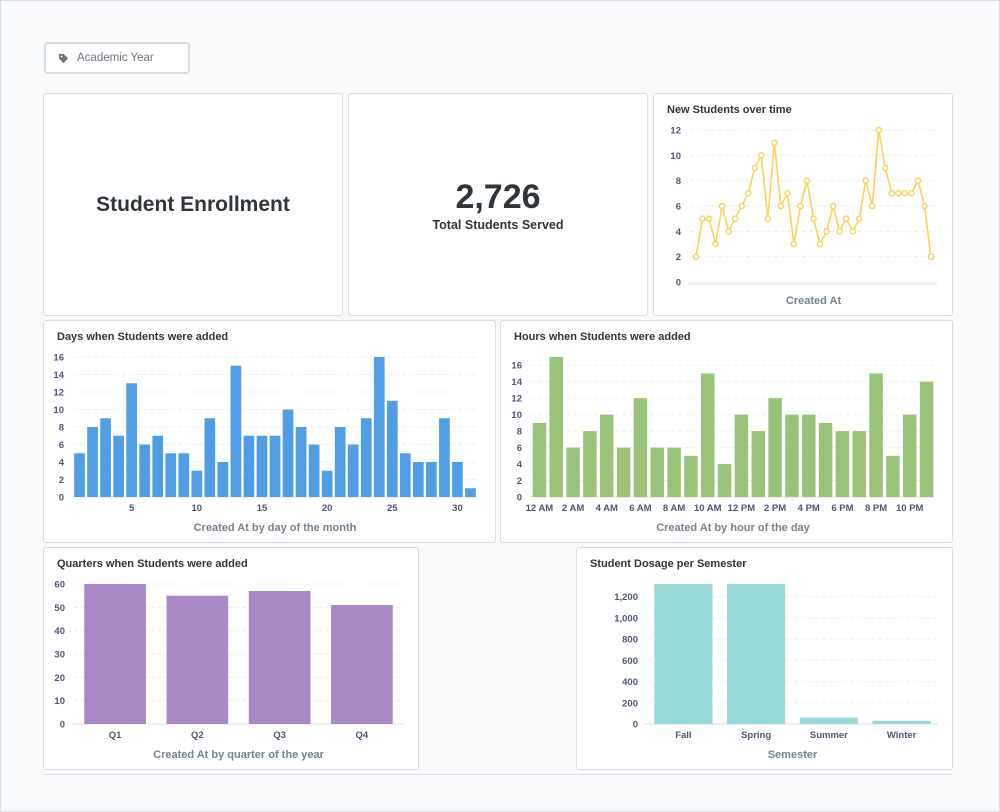 Image resolution: width=1000 pixels, height=812 pixels. What do you see at coordinates (275, 528) in the screenshot?
I see `days-x-axis-title: Created At by day of the month` at bounding box center [275, 528].